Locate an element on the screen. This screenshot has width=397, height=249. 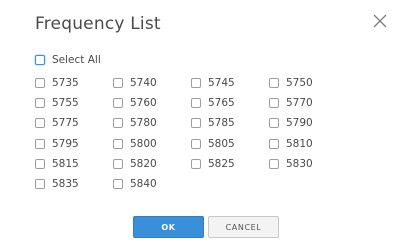
frequency-option: 5815 is located at coordinates (74, 164).